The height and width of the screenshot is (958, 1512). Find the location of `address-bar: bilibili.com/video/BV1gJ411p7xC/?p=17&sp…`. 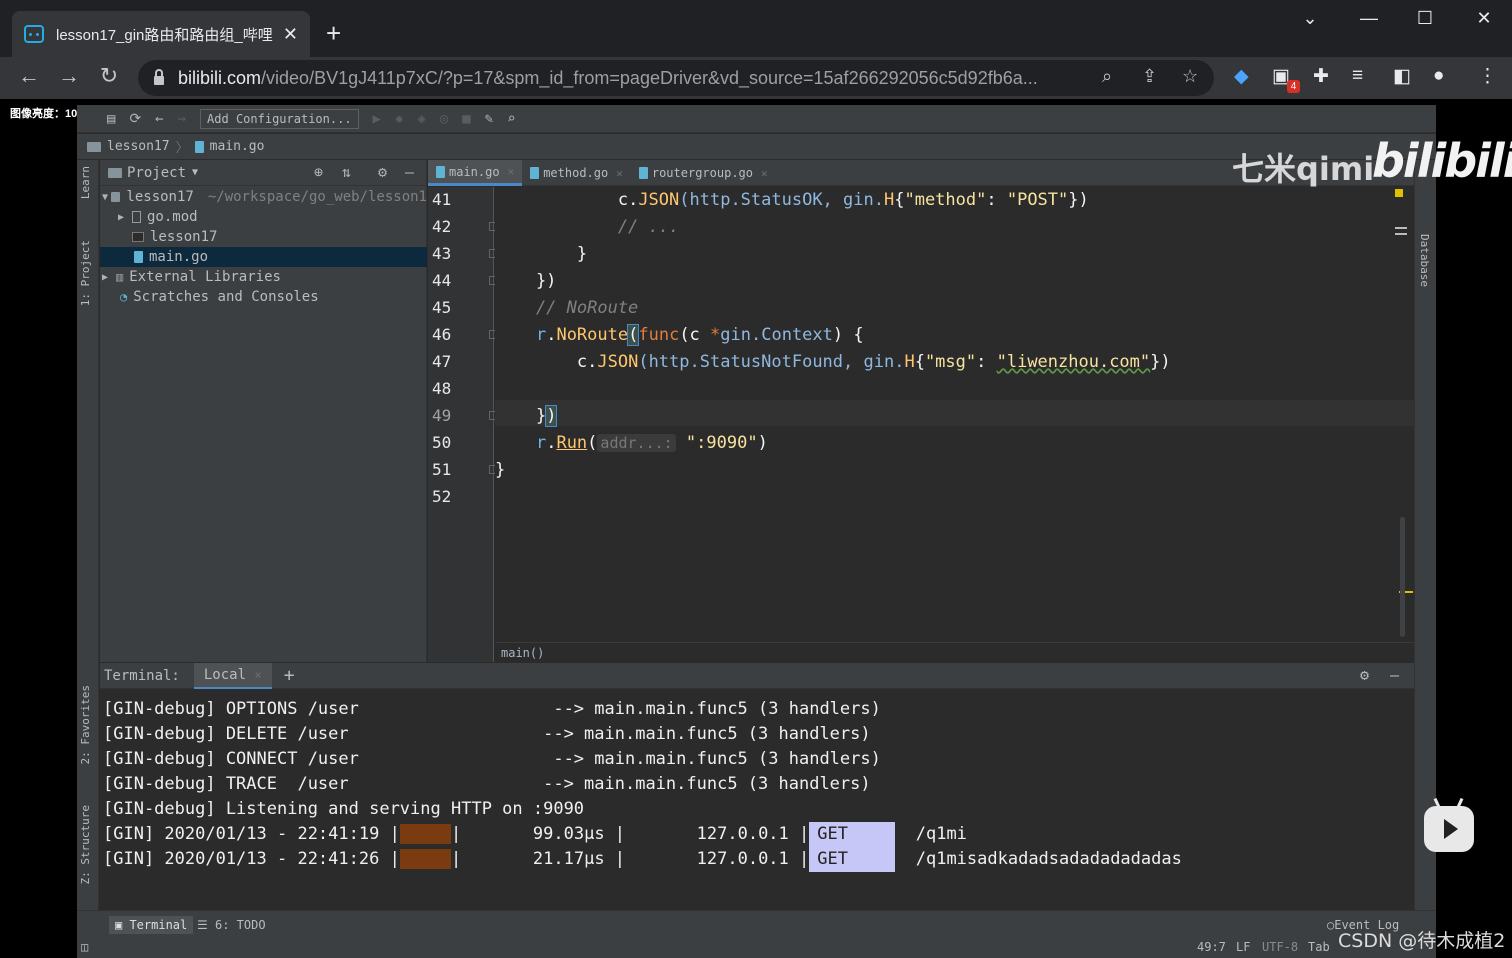

address-bar: bilibili.com/video/BV1gJ411p7xC/?p=17&sp… is located at coordinates (676, 78).